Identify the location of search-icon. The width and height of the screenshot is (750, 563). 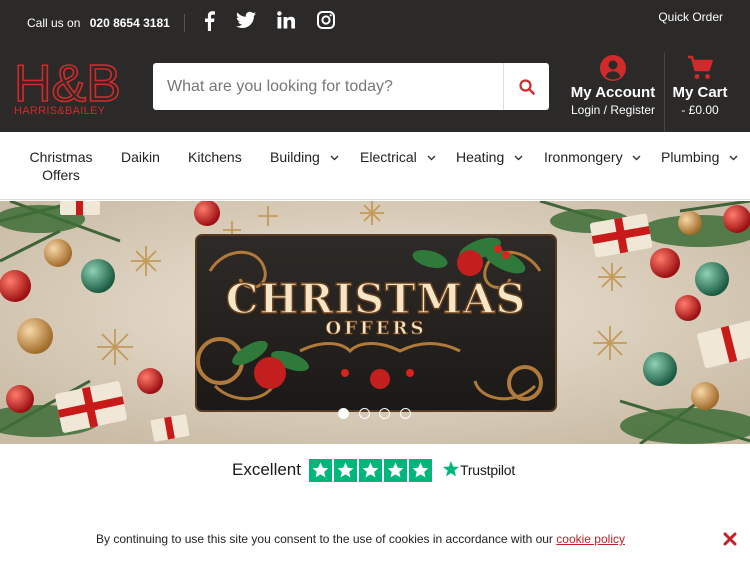
(526, 86).